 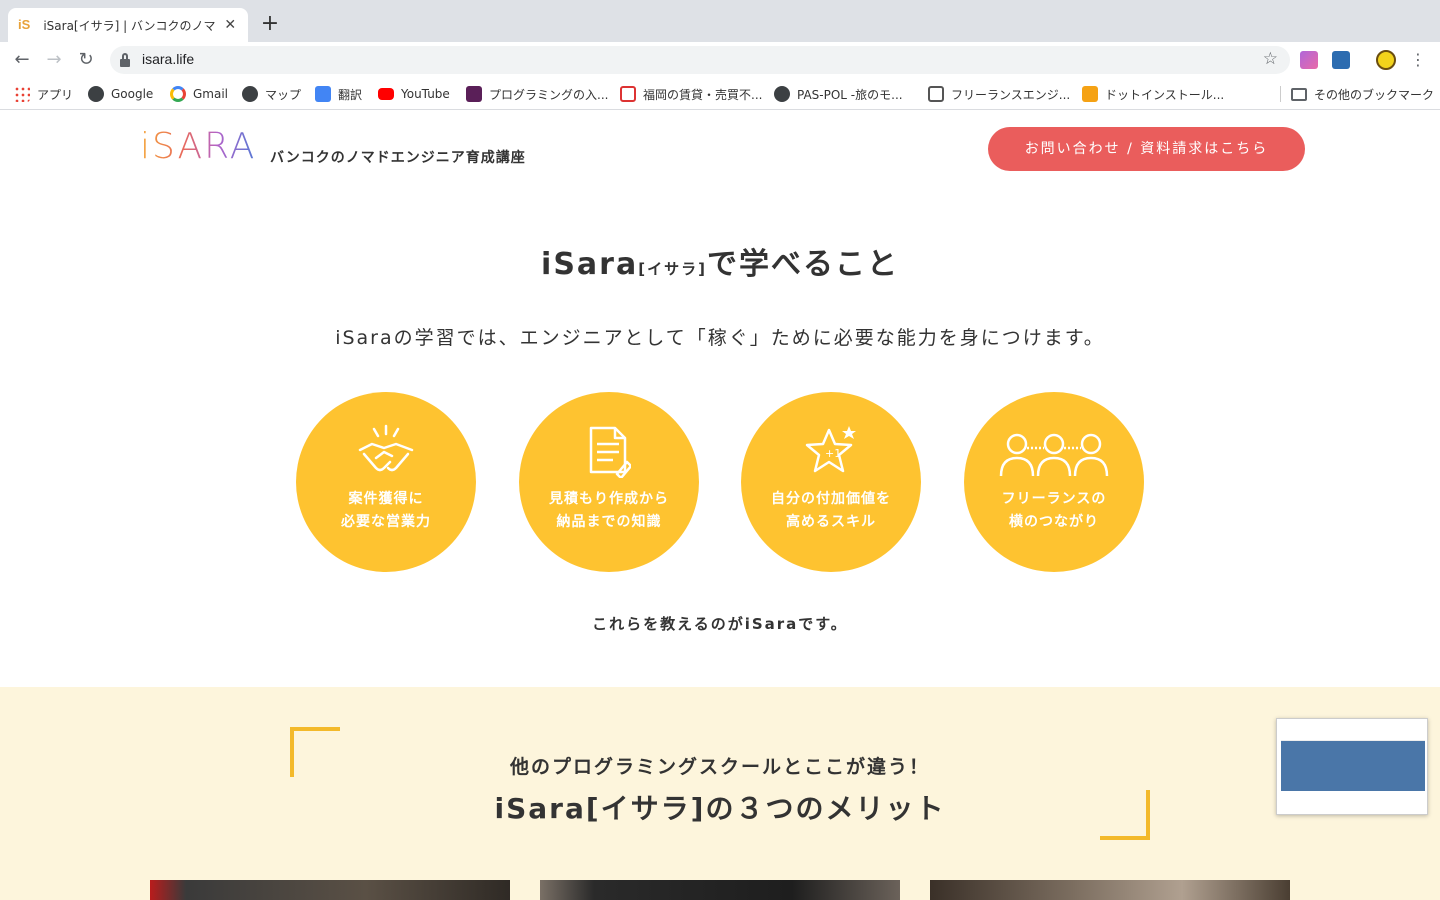 I want to click on people-network-icon, so click(x=1054, y=455).